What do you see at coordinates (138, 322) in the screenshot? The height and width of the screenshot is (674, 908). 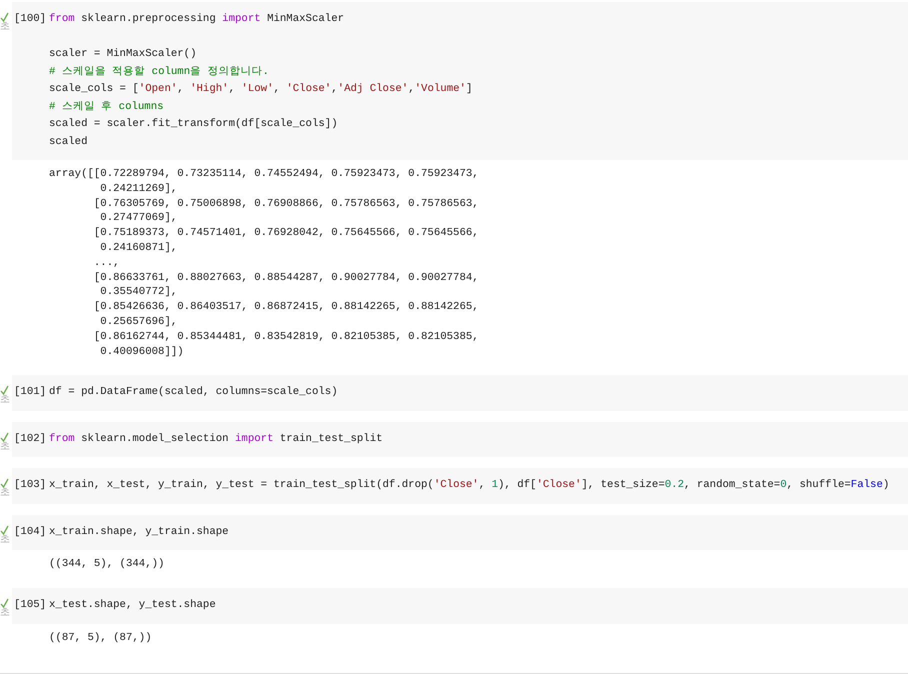 I see `output-line: 0.25657696],` at bounding box center [138, 322].